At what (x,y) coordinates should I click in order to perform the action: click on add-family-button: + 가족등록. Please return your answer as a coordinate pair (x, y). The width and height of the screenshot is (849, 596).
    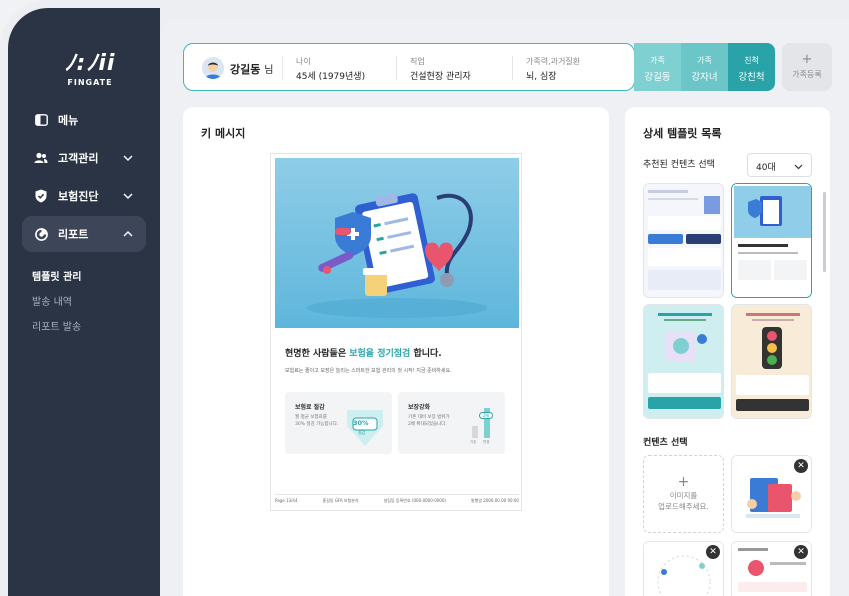
    Looking at the image, I should click on (807, 67).